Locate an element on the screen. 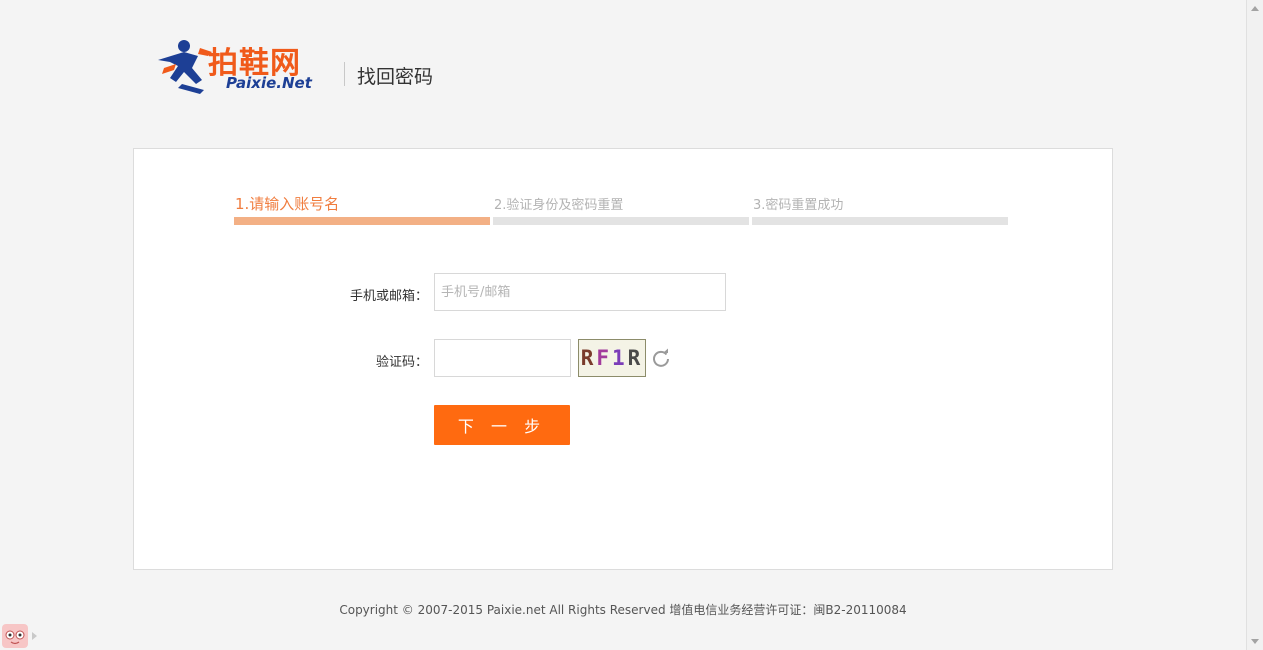 The image size is (1263, 650). refresh-icon is located at coordinates (661, 358).